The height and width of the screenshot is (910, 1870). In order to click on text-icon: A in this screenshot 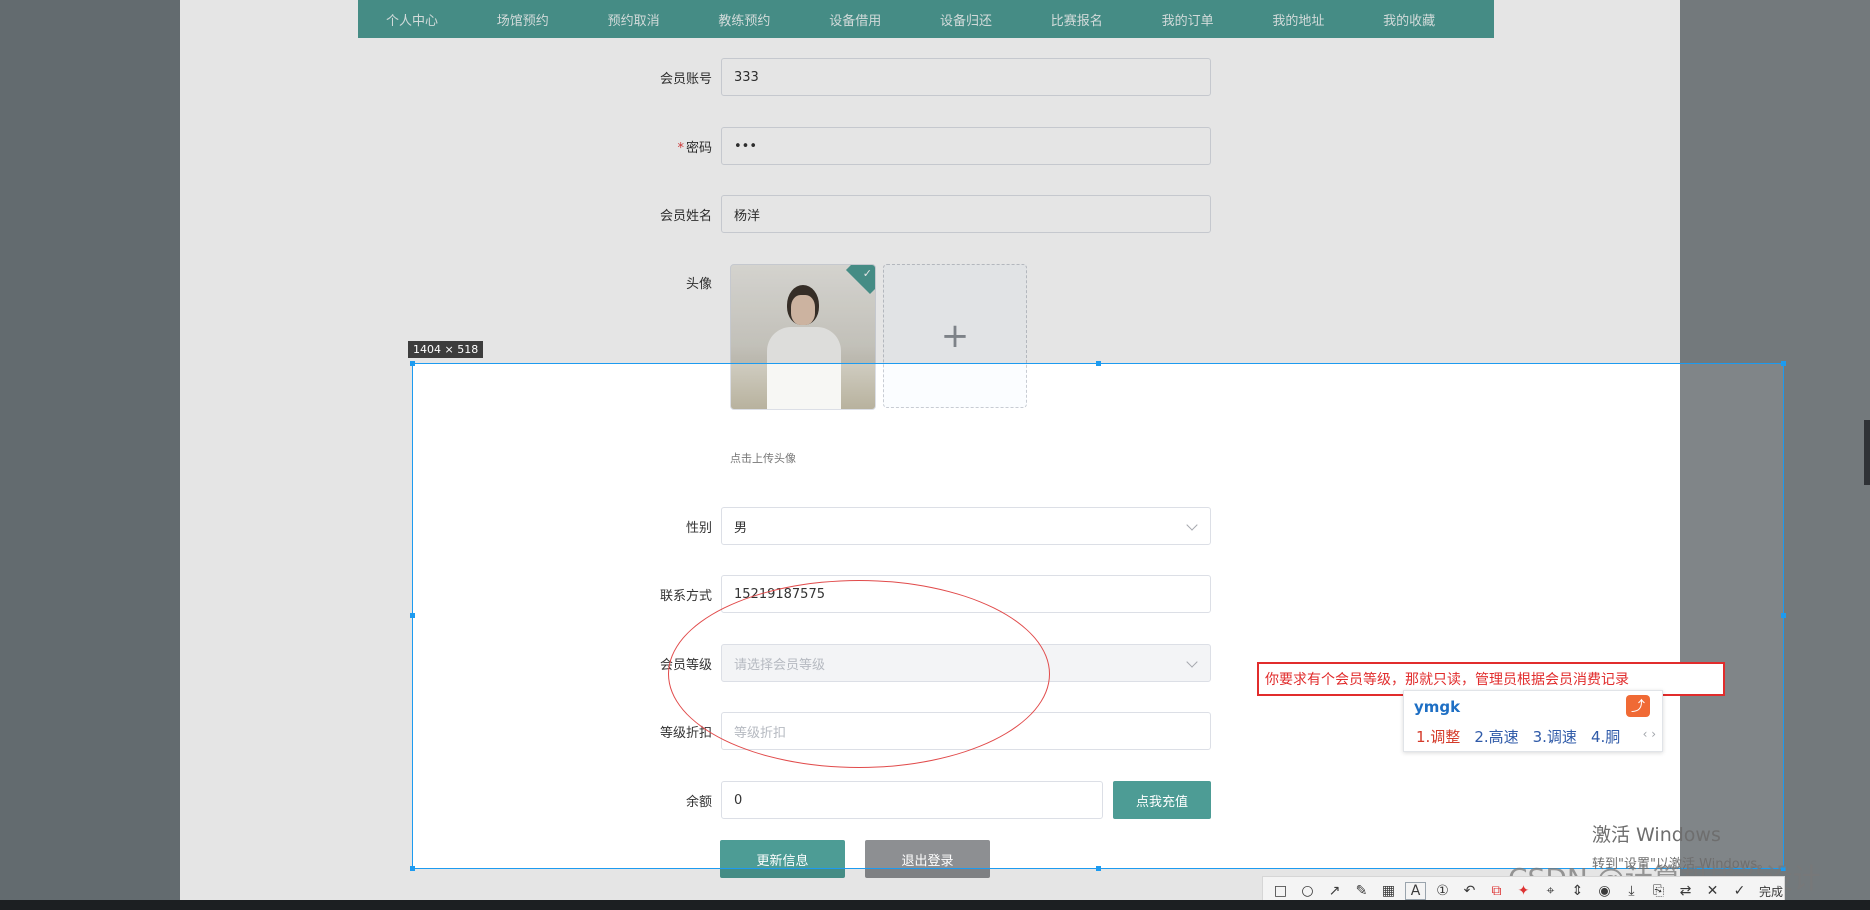, I will do `click(1415, 891)`.